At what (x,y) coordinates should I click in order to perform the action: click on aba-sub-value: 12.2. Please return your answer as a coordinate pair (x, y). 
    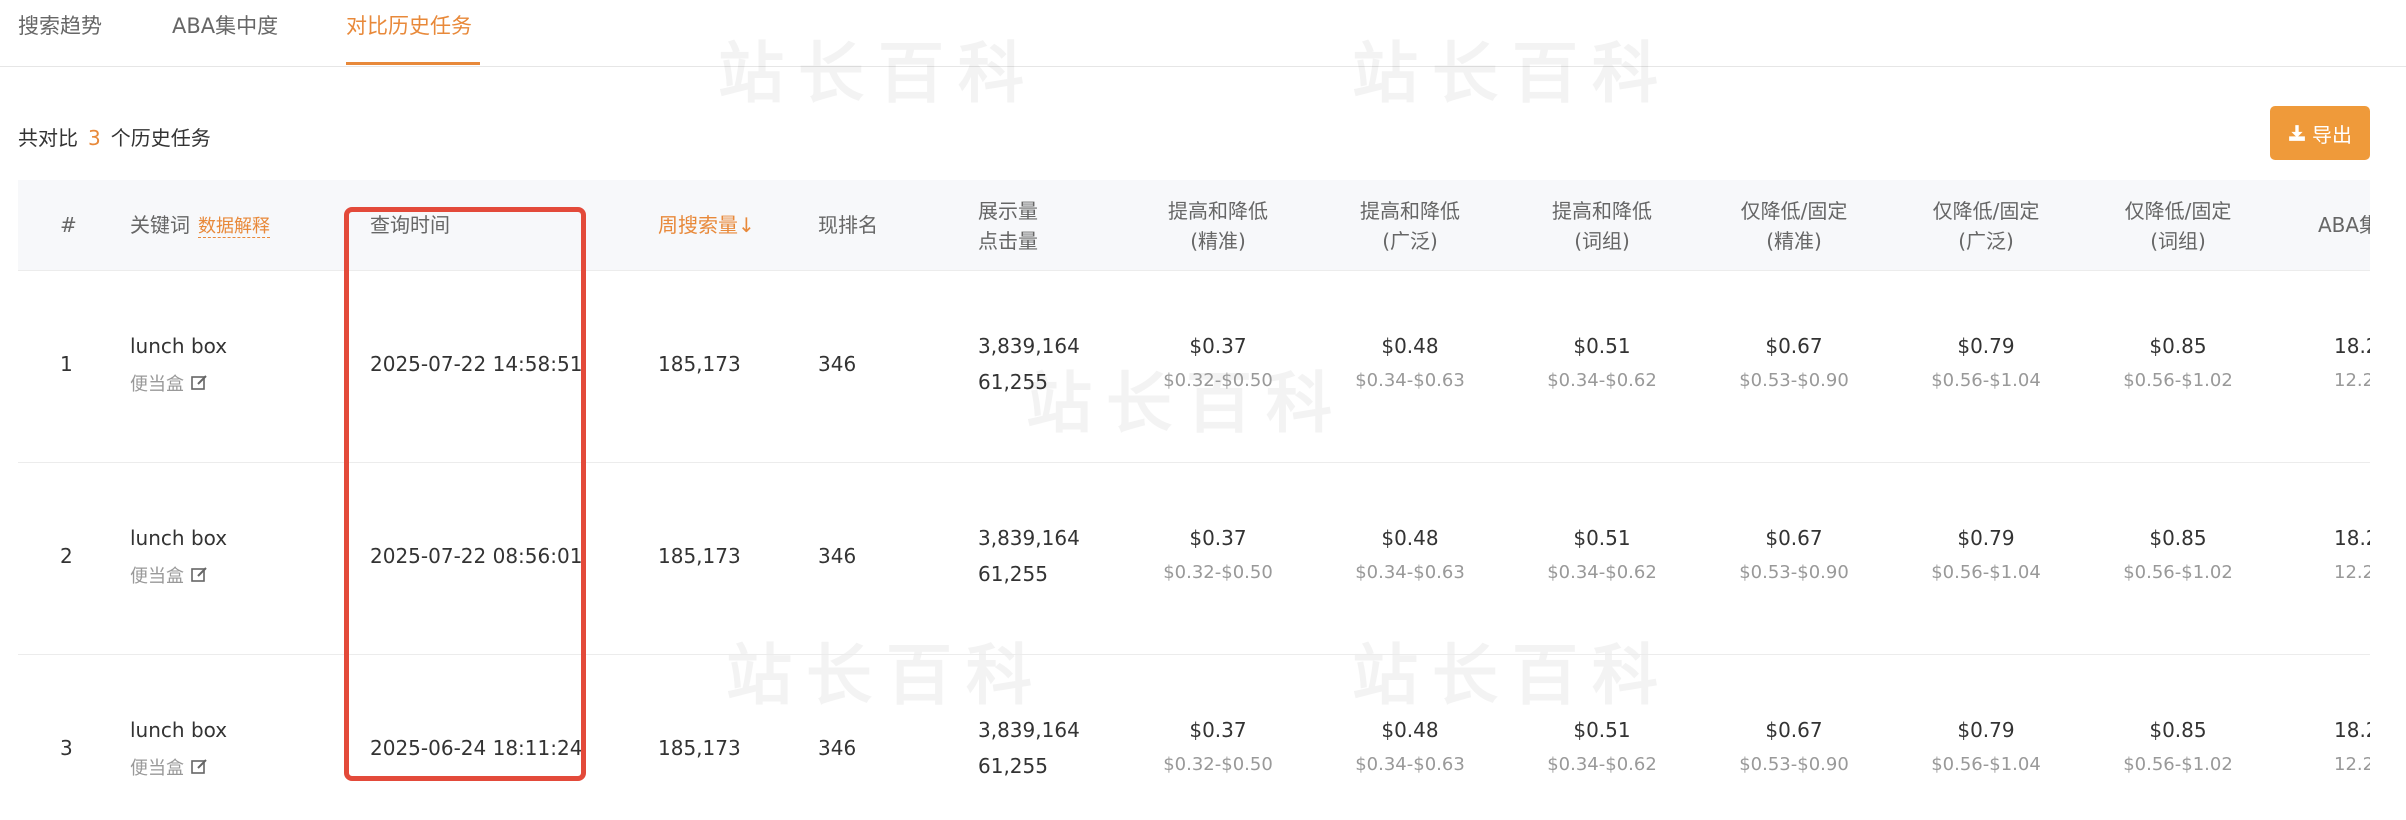
    Looking at the image, I should click on (2352, 764).